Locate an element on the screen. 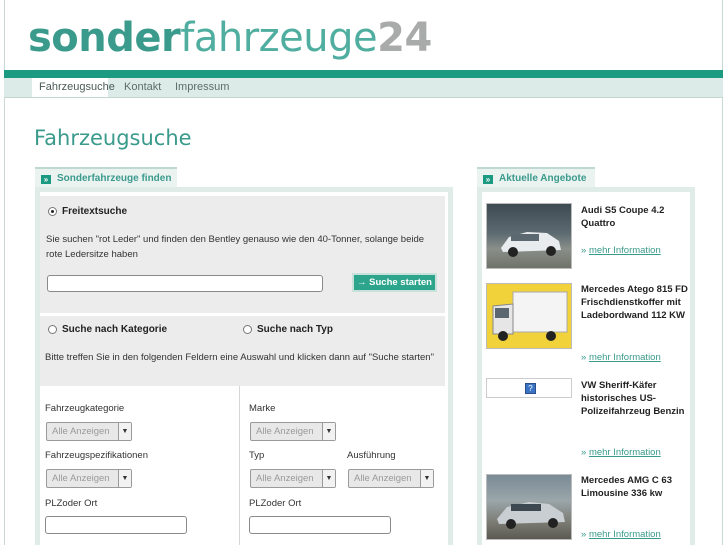  label-plz-left: PLZoder Ort is located at coordinates (71, 503).